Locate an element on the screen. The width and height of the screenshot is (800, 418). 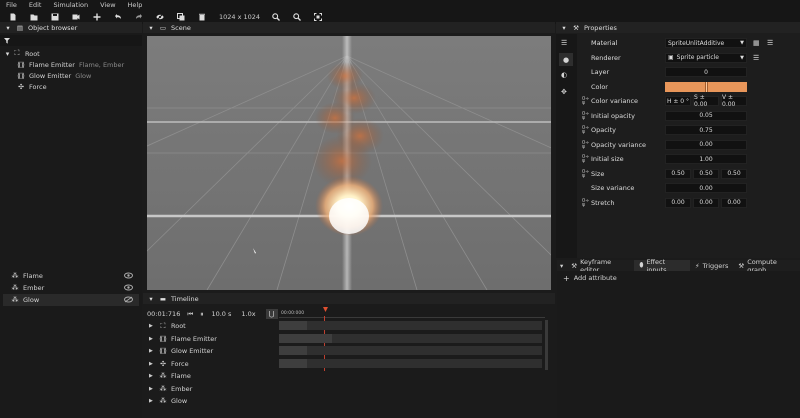
opacity-field: 0.75 is located at coordinates (706, 130).